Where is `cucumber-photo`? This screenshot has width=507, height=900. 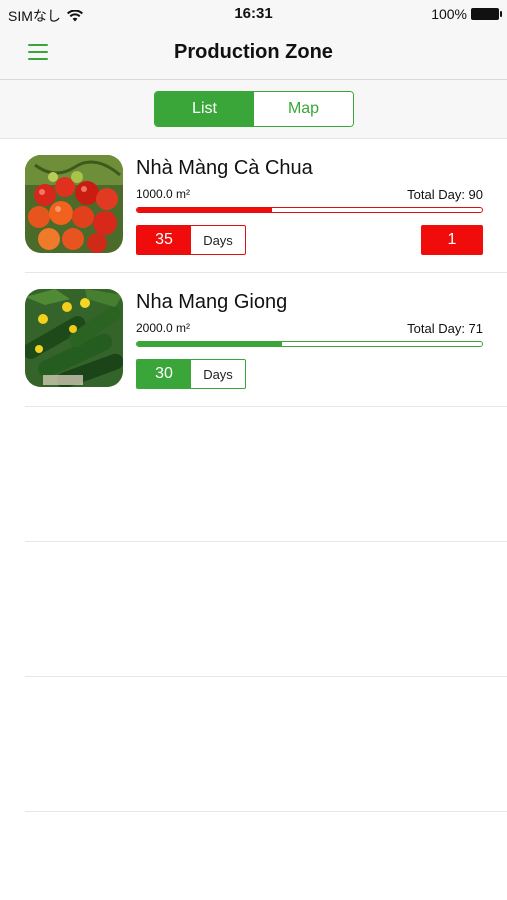
cucumber-photo is located at coordinates (74, 338).